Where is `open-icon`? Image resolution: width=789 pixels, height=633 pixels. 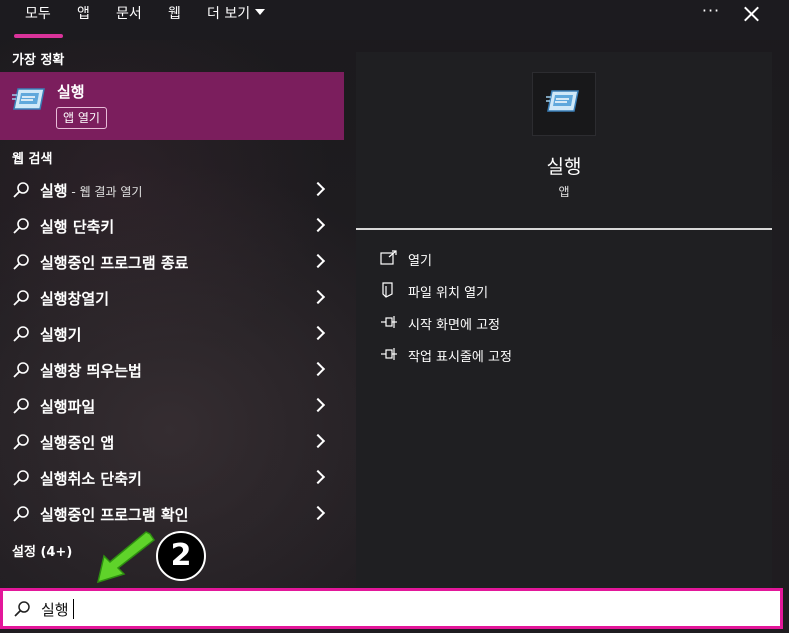
open-icon is located at coordinates (388, 257).